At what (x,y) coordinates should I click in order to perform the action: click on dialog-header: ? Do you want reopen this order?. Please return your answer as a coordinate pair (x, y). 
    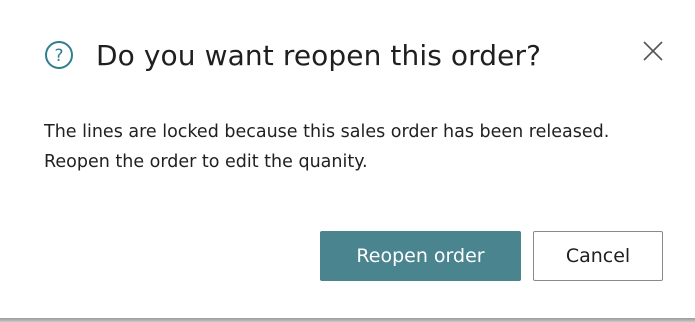
    Looking at the image, I should click on (292, 55).